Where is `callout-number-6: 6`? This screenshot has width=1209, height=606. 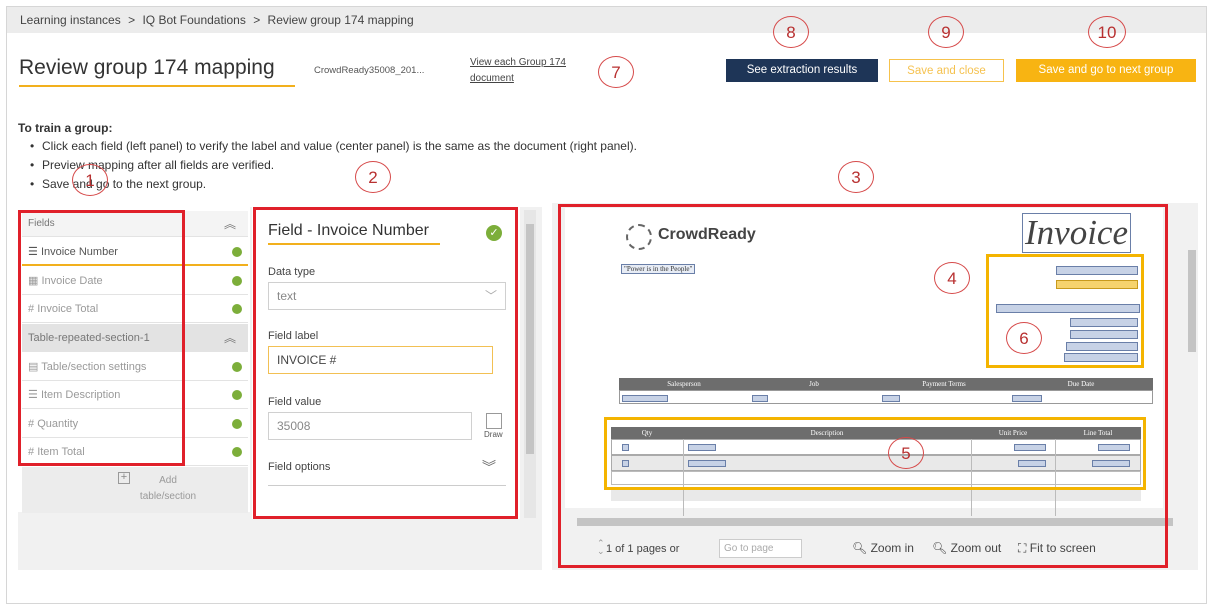 callout-number-6: 6 is located at coordinates (1024, 338).